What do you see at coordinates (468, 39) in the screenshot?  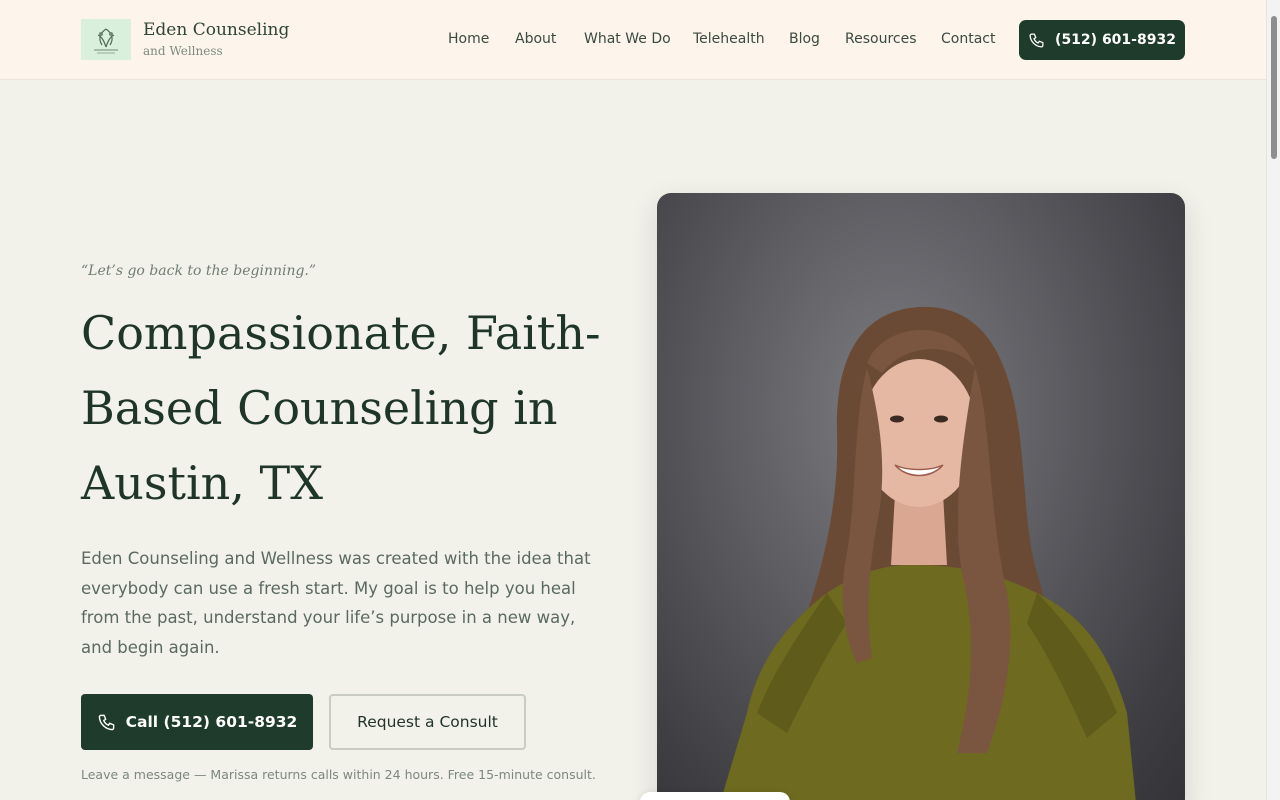 I see `nav-home: Home` at bounding box center [468, 39].